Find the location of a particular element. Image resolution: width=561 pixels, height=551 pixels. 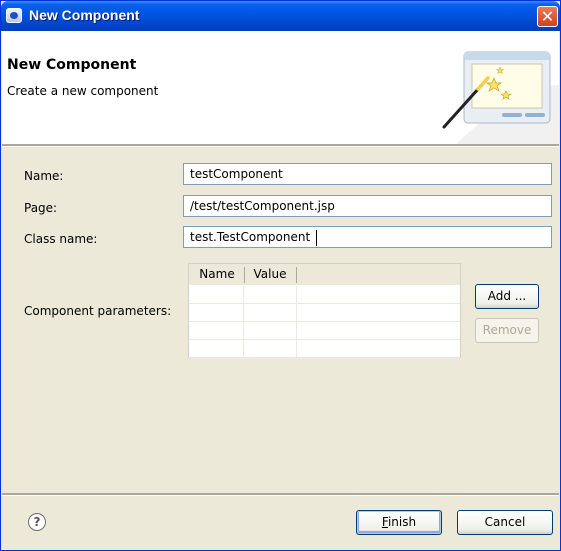

banner-description: Create a new component is located at coordinates (83, 91).